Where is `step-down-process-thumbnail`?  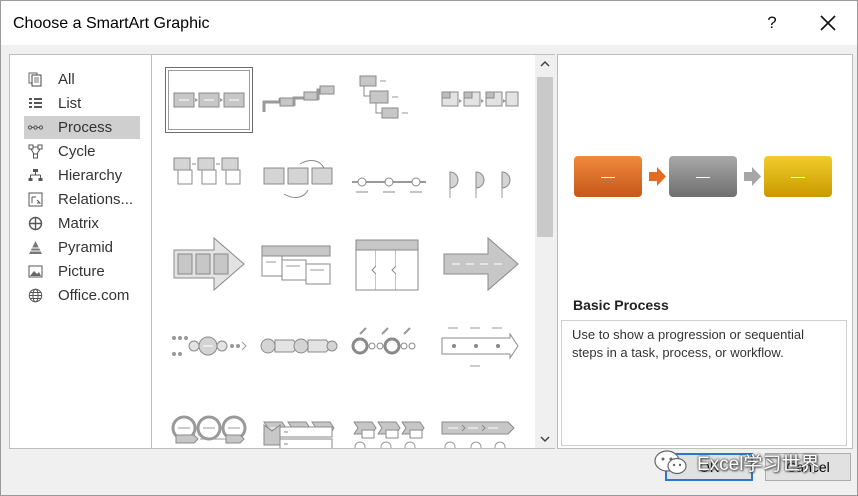
step-down-process-thumbnail is located at coordinates (383, 97).